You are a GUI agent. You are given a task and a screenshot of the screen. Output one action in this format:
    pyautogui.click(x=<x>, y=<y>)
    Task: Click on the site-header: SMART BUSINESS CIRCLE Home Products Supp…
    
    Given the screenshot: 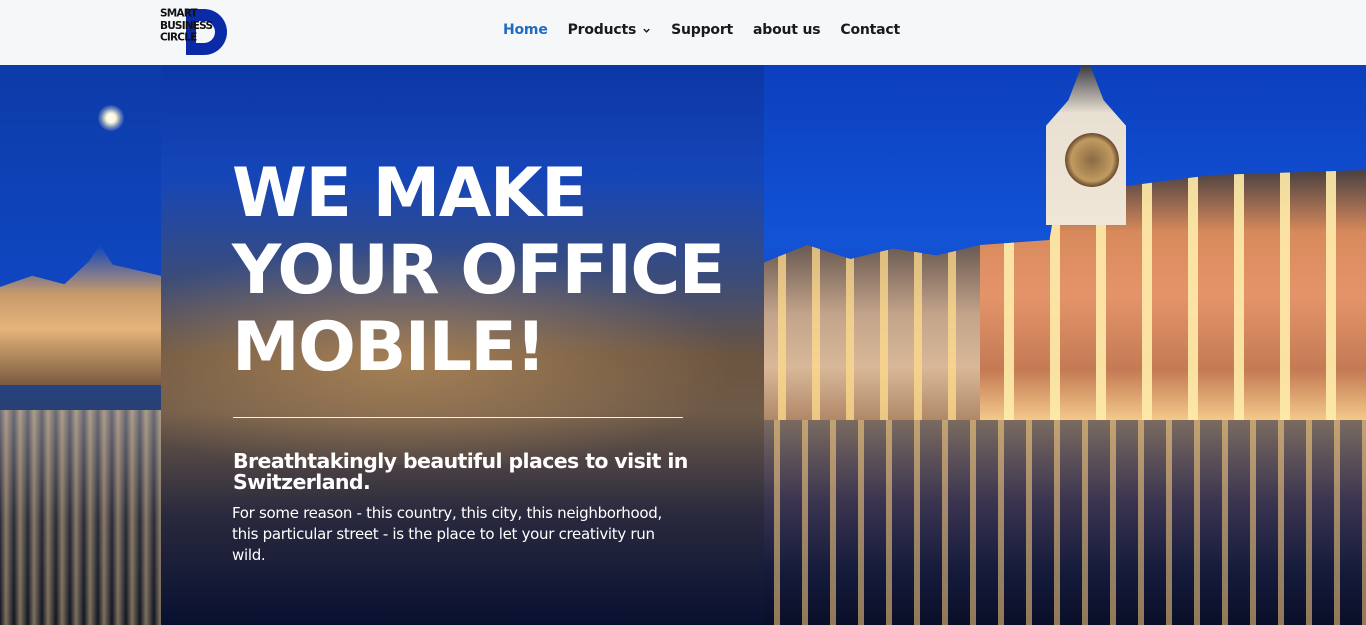 What is the action you would take?
    pyautogui.click(x=683, y=32)
    